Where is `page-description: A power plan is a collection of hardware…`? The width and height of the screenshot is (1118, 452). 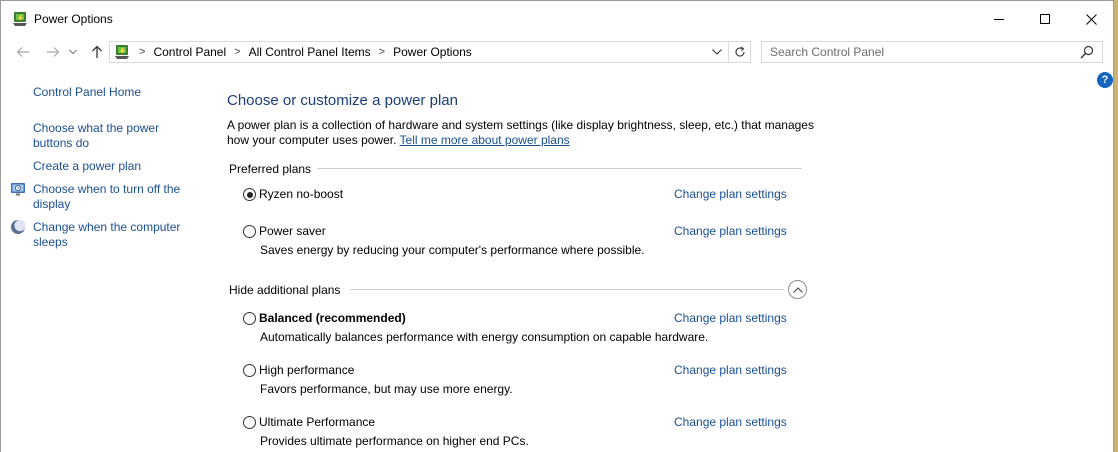
page-description: A power plan is a collection of hardware… is located at coordinates (522, 133).